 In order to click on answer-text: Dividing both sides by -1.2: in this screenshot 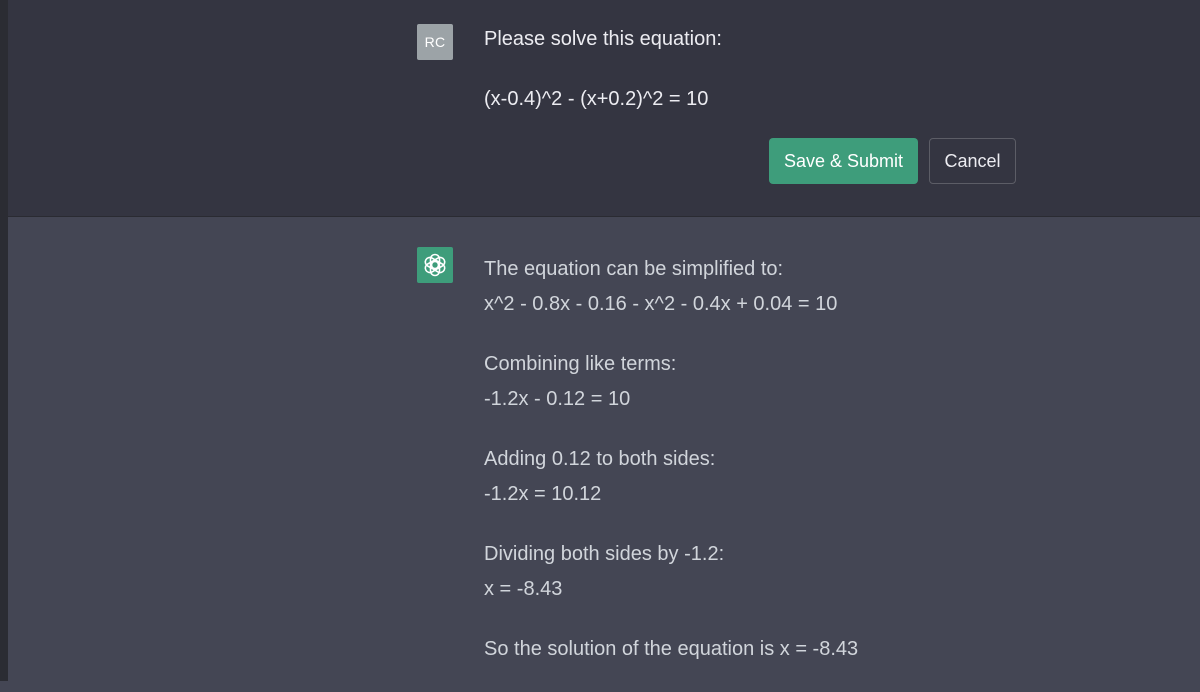, I will do `click(604, 554)`.